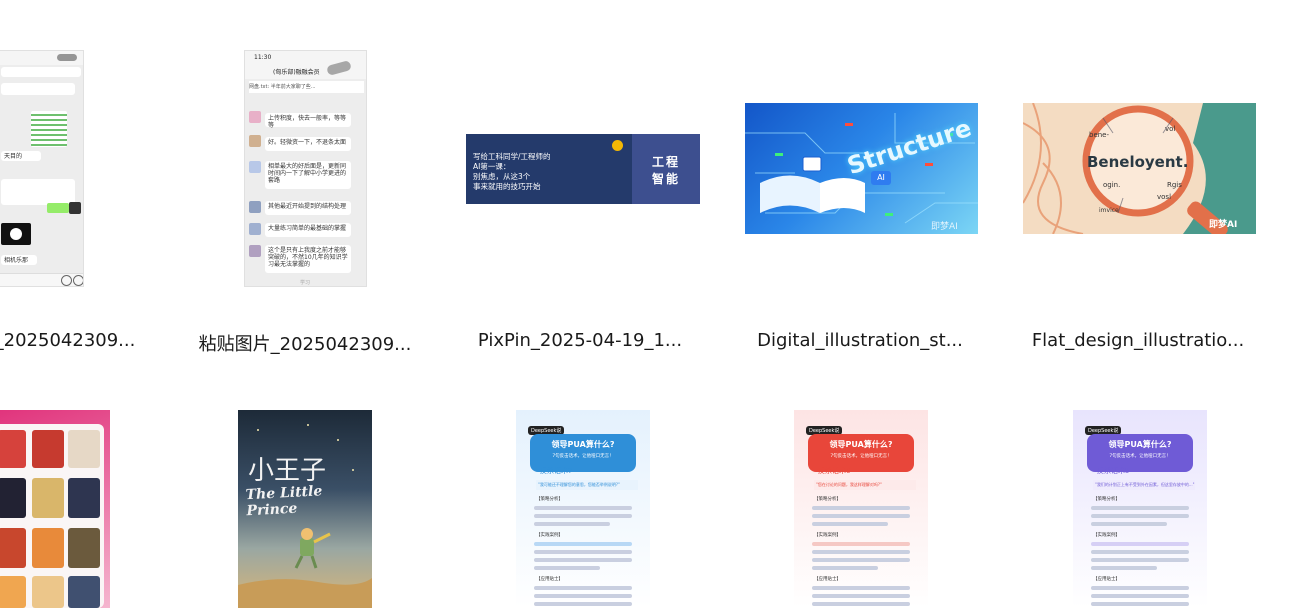  What do you see at coordinates (308, 259) in the screenshot?
I see `chat-message: 这个是只有上我度之前才能够突破的，不然10几年的知识学习最无法掌握的` at bounding box center [308, 259].